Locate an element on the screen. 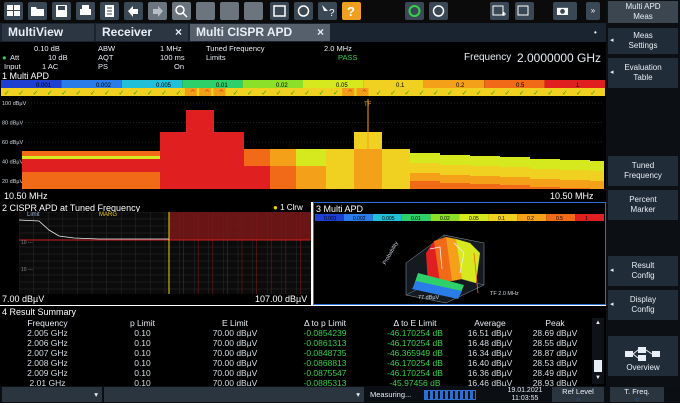  zoom-area-icon is located at coordinates (229, 11).